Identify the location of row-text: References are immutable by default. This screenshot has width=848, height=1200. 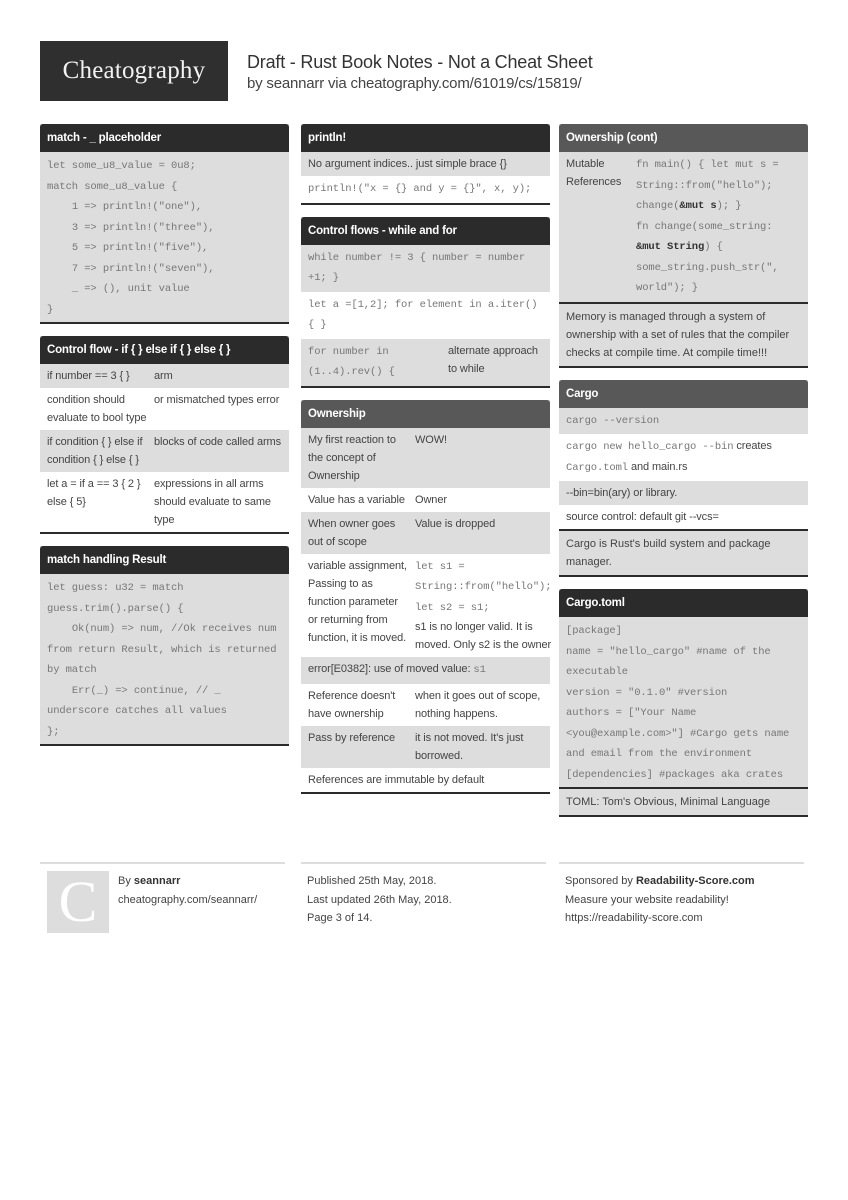
(396, 779).